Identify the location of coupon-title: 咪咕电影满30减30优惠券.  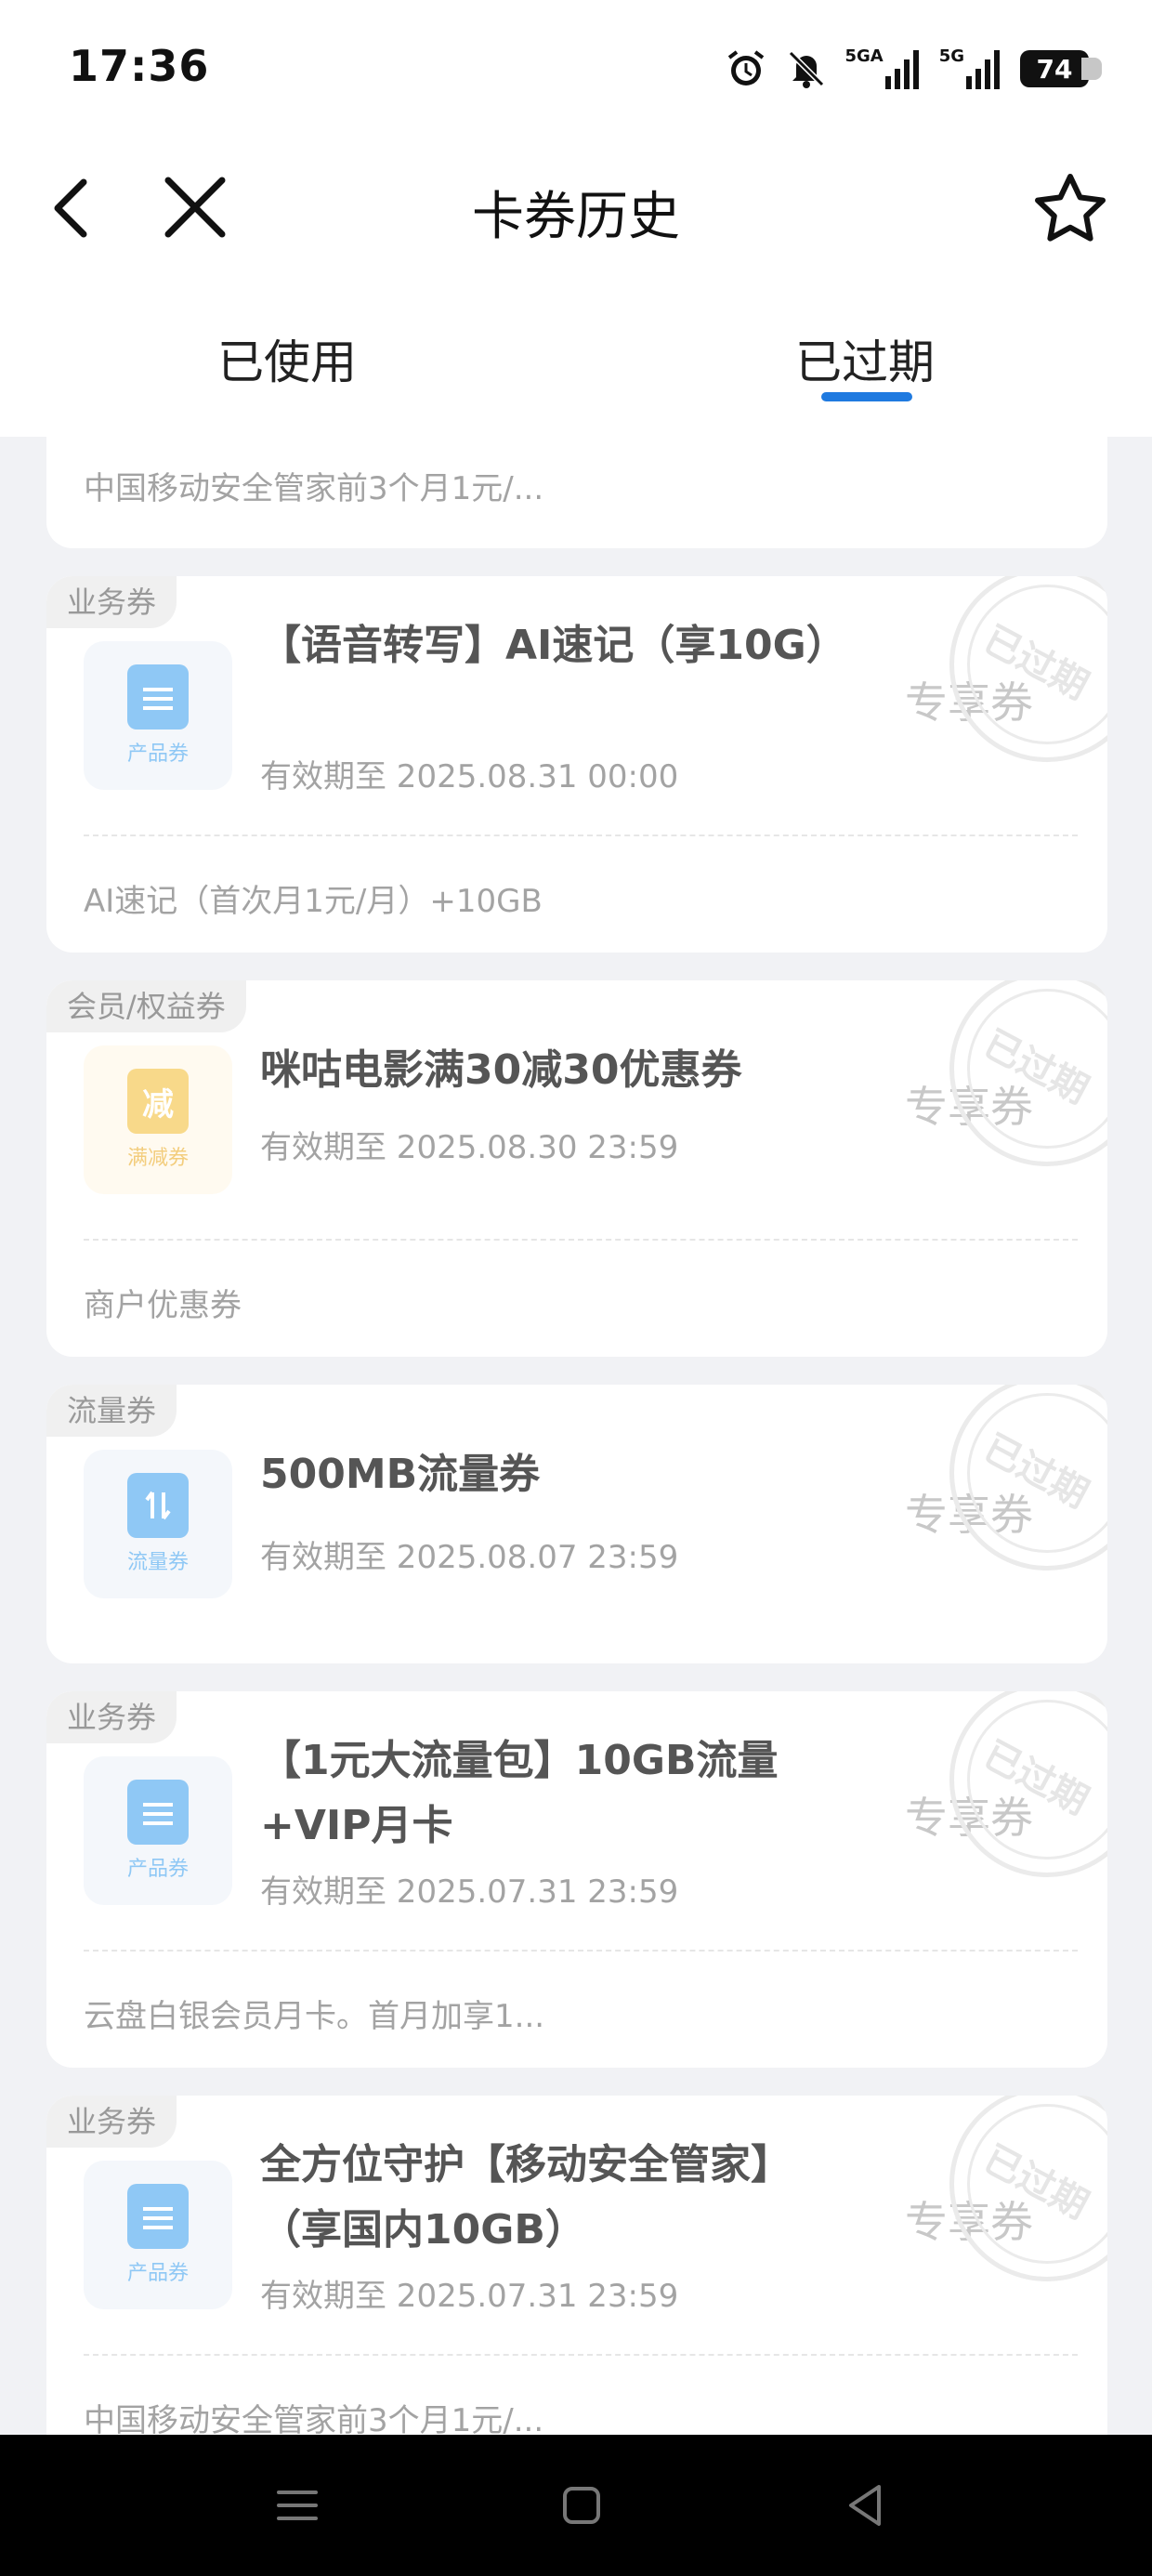
(501, 1070).